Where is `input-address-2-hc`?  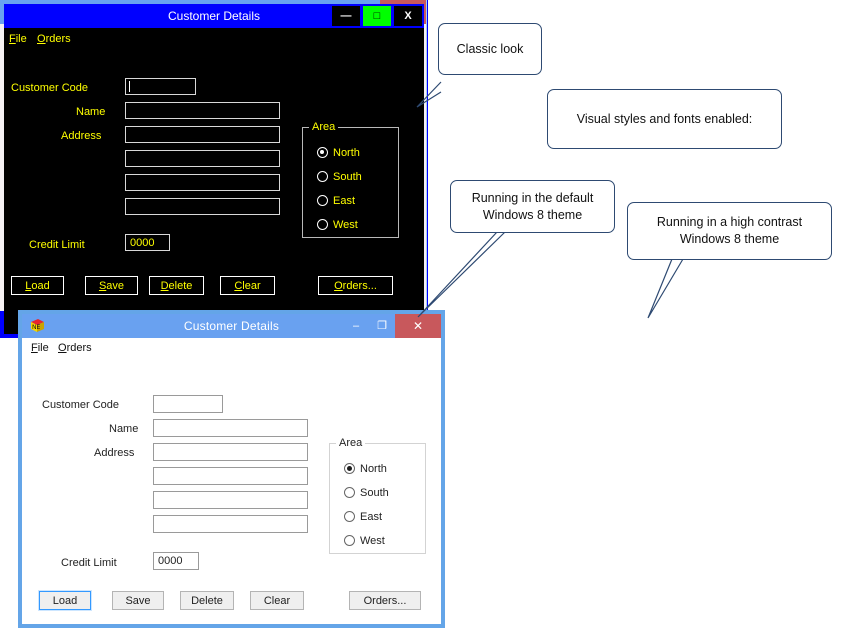
input-address-2-hc is located at coordinates (202, 158).